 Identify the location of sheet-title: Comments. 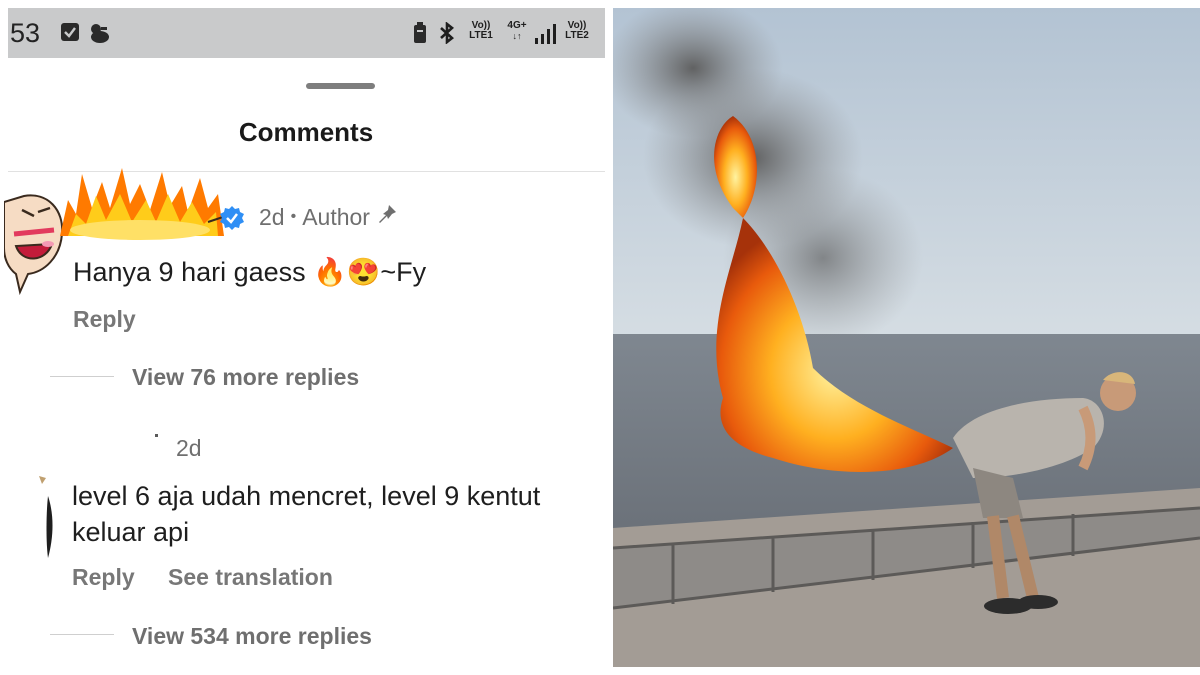
(306, 132).